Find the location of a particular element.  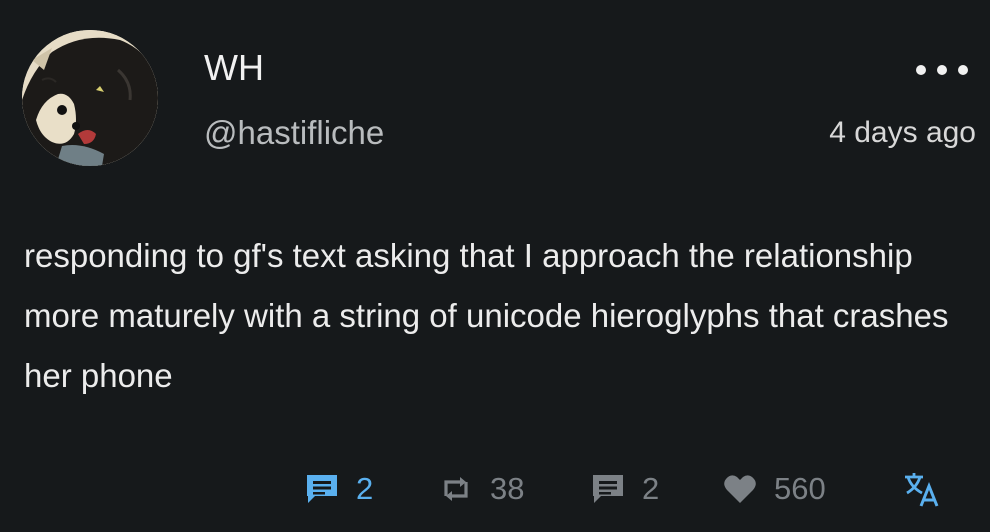

like-button: 560 is located at coordinates (774, 489).